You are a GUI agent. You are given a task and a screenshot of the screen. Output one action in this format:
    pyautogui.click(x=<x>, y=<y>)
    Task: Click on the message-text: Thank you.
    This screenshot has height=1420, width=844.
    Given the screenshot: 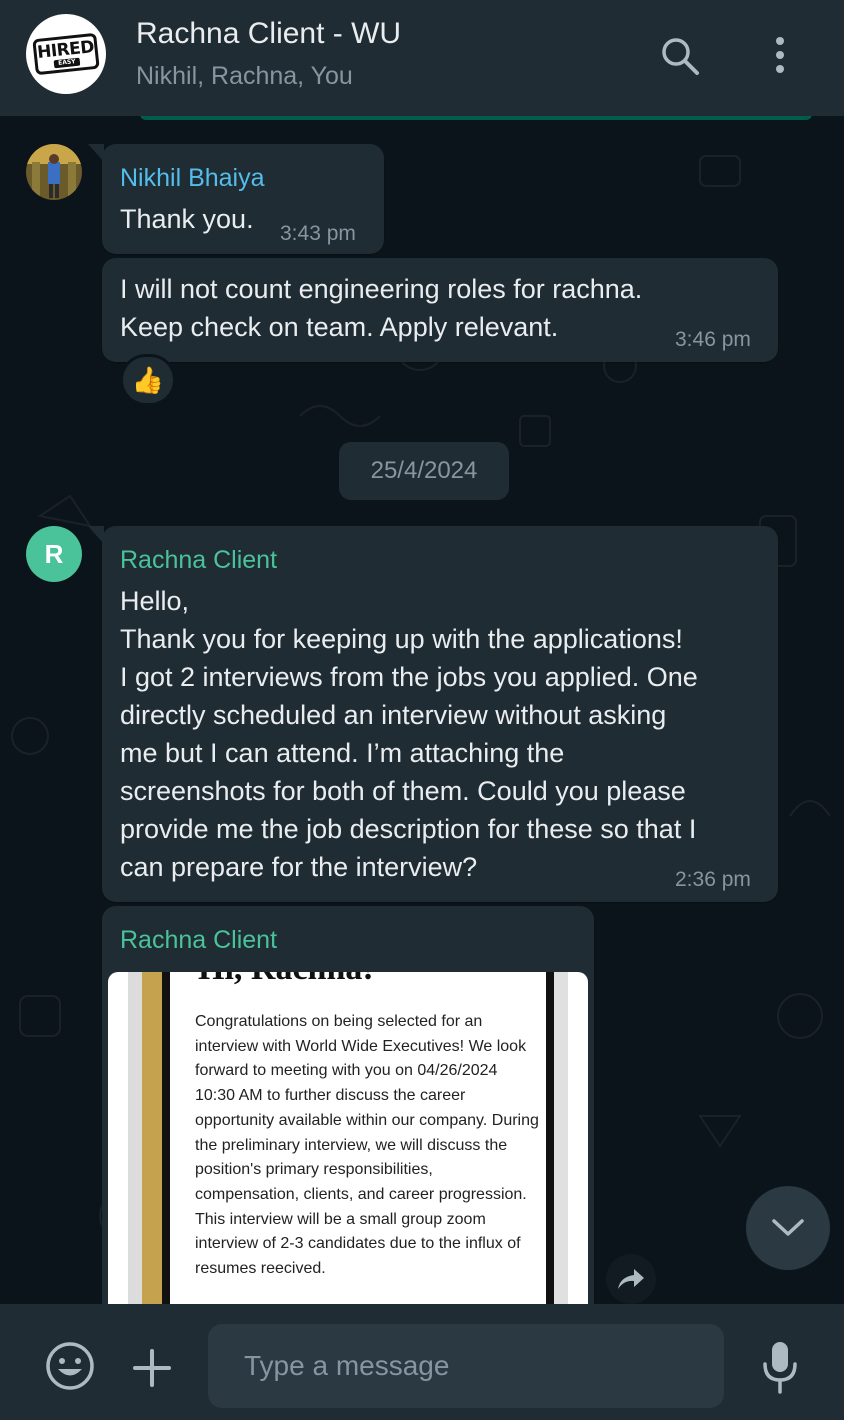 What is the action you would take?
    pyautogui.click(x=187, y=219)
    